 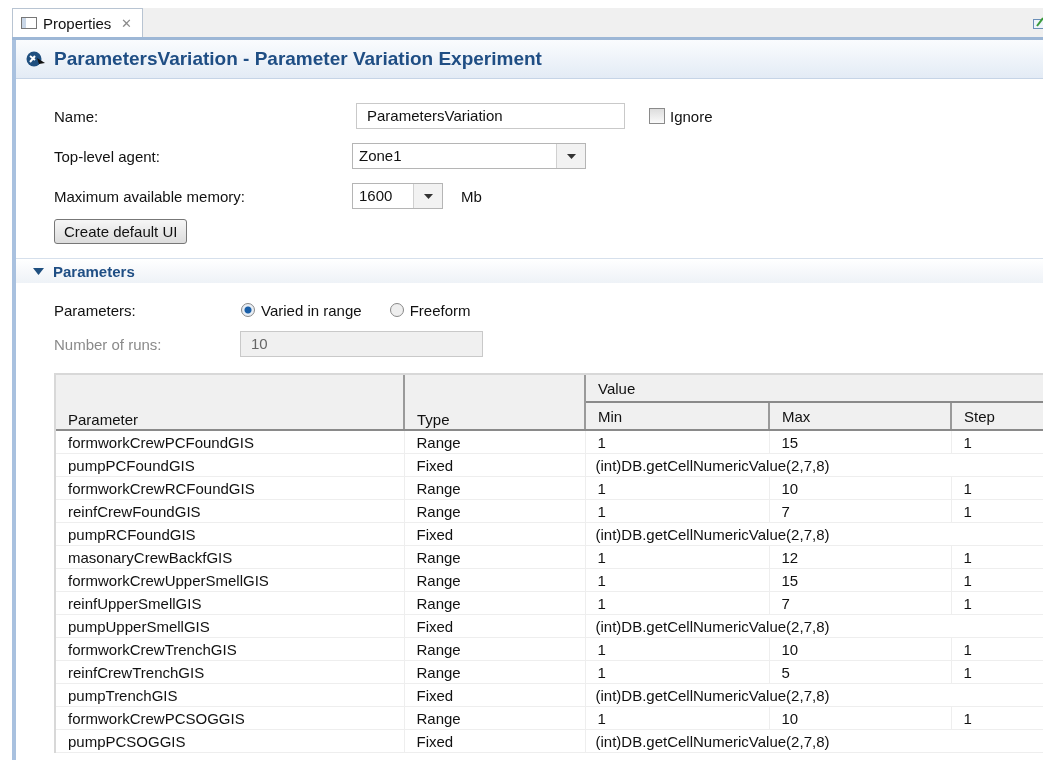 What do you see at coordinates (77, 116) in the screenshot?
I see `name-label: Name:` at bounding box center [77, 116].